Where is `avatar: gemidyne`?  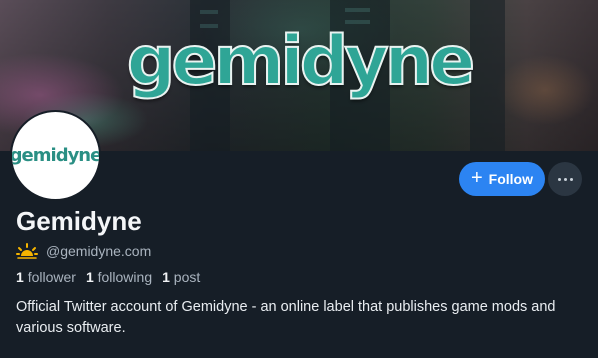
avatar: gemidyne is located at coordinates (55, 155).